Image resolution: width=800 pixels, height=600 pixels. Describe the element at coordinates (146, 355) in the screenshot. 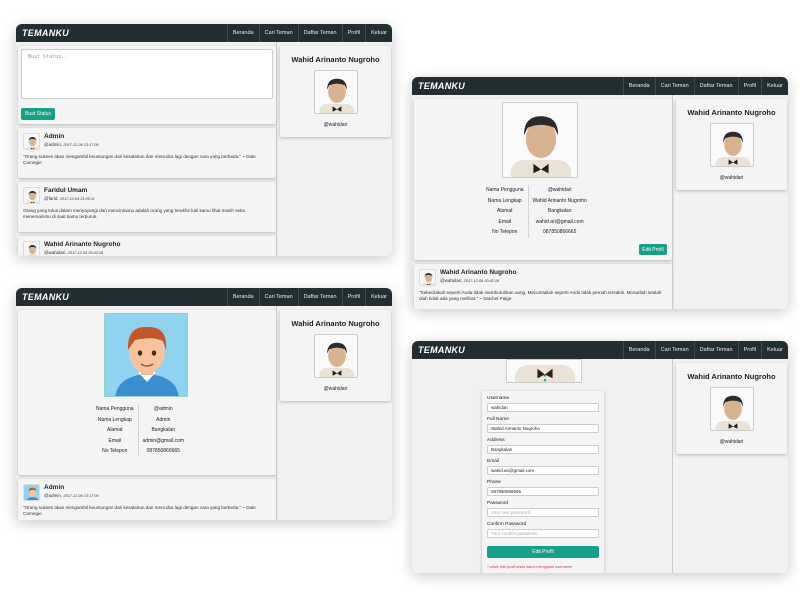

I see `friend-avatar` at that location.